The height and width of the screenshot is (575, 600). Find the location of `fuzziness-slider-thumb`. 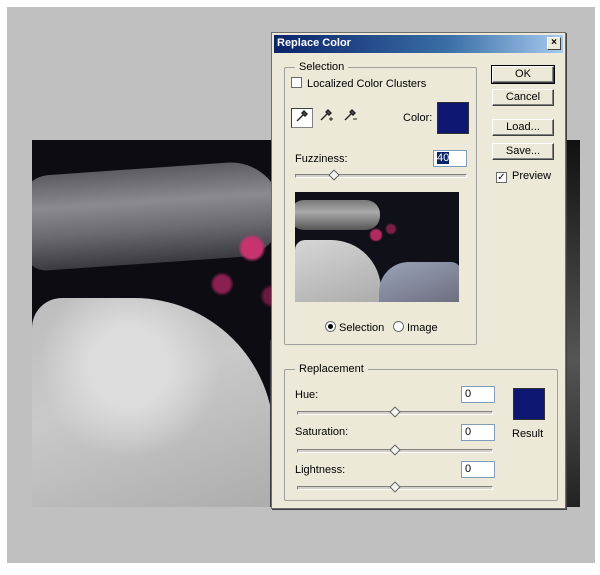

fuzziness-slider-thumb is located at coordinates (334, 175).